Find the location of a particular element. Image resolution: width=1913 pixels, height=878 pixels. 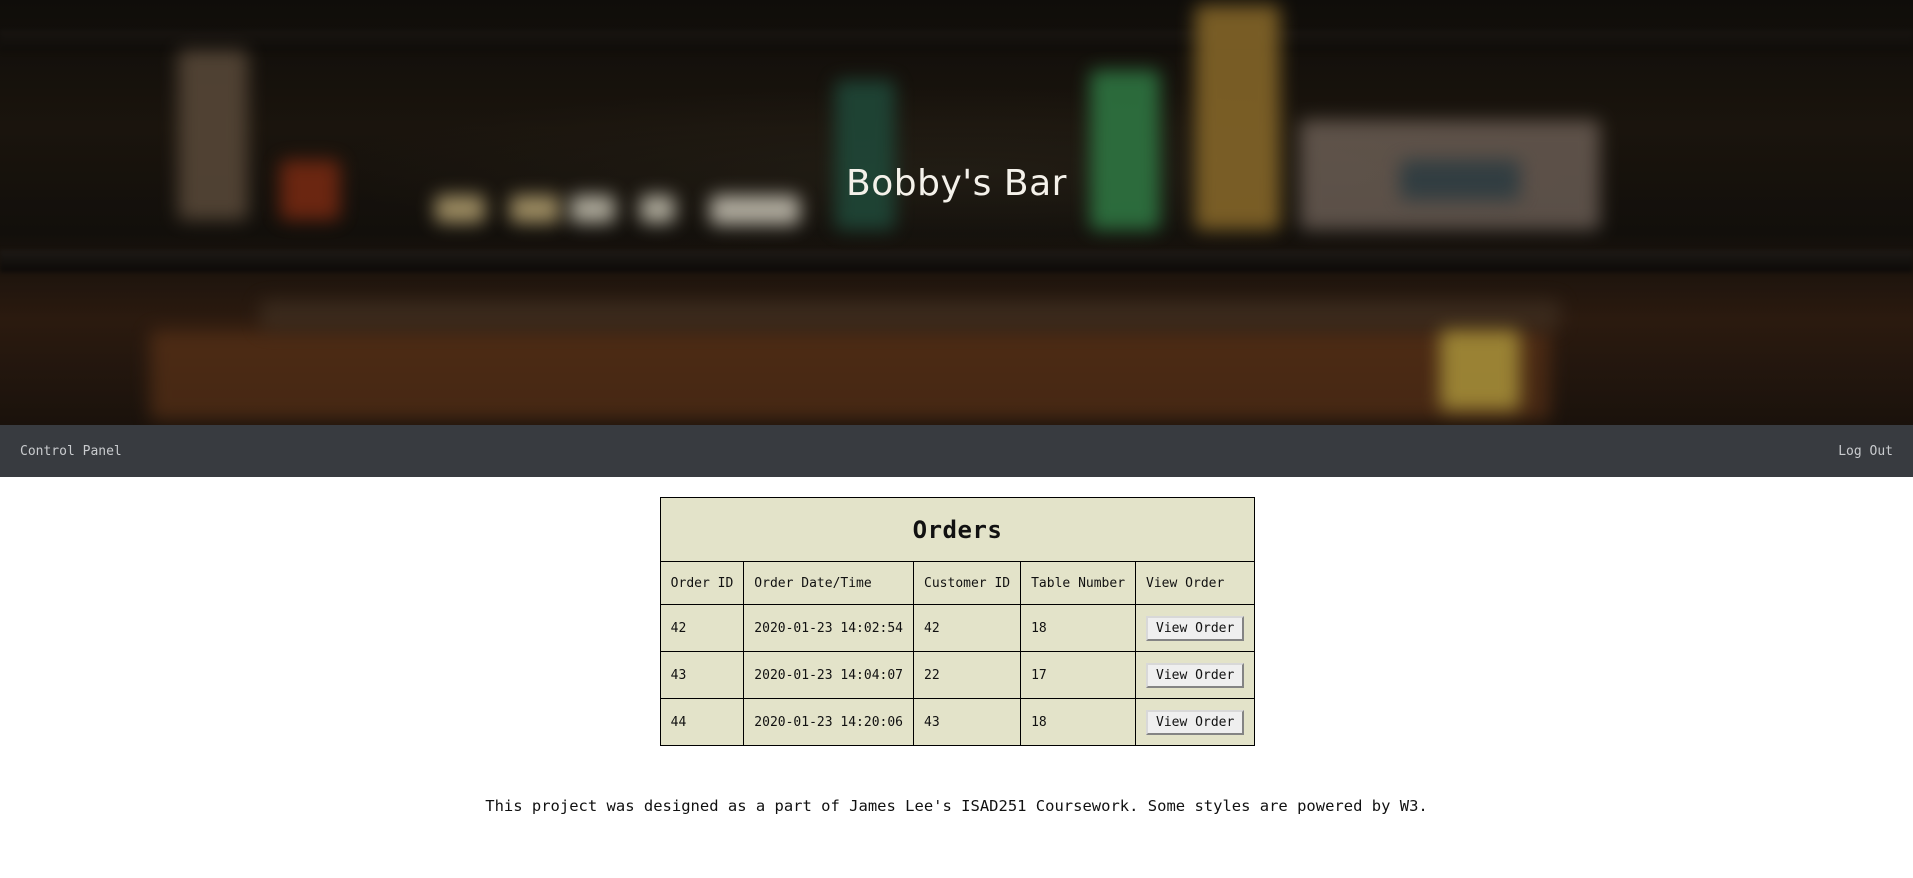

cell-table-number: 17 is located at coordinates (1078, 675).